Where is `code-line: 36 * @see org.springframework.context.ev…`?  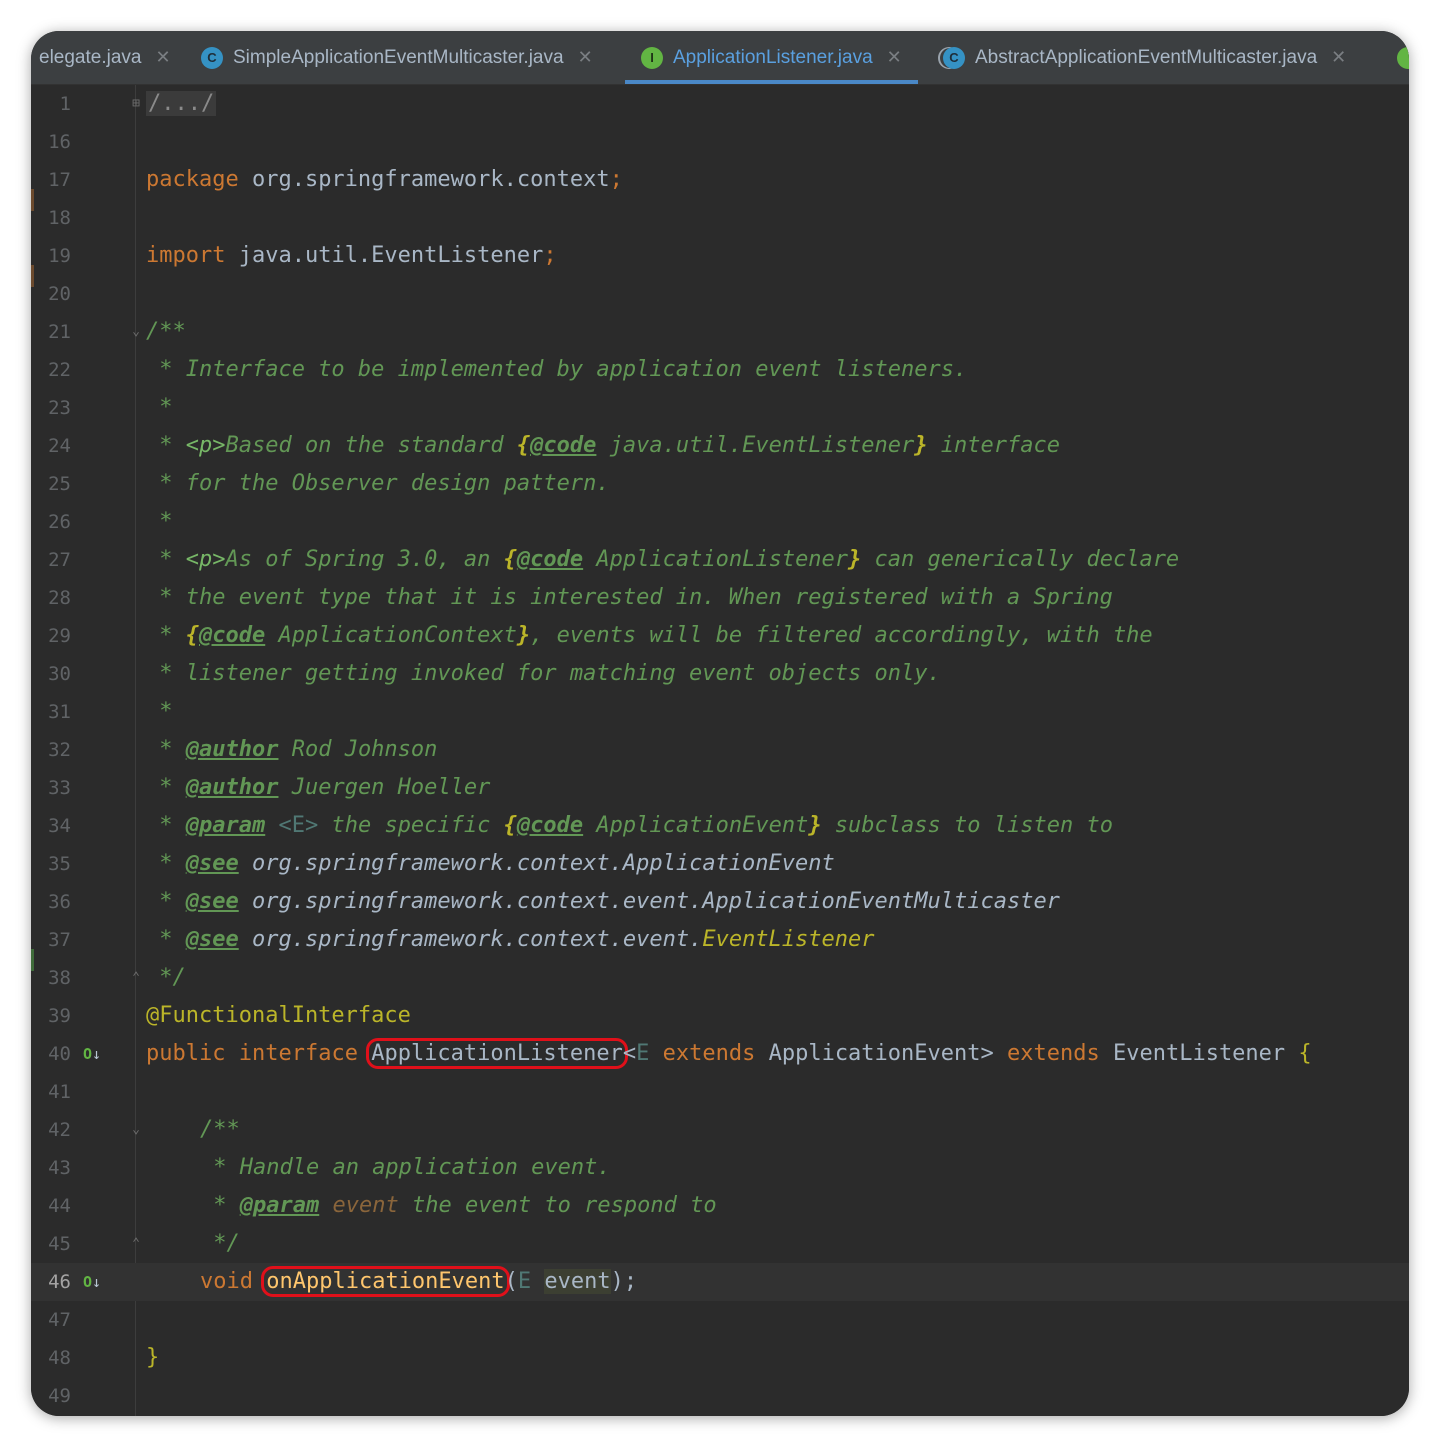
code-line: 36 * @see org.springframework.context.ev… is located at coordinates (720, 902).